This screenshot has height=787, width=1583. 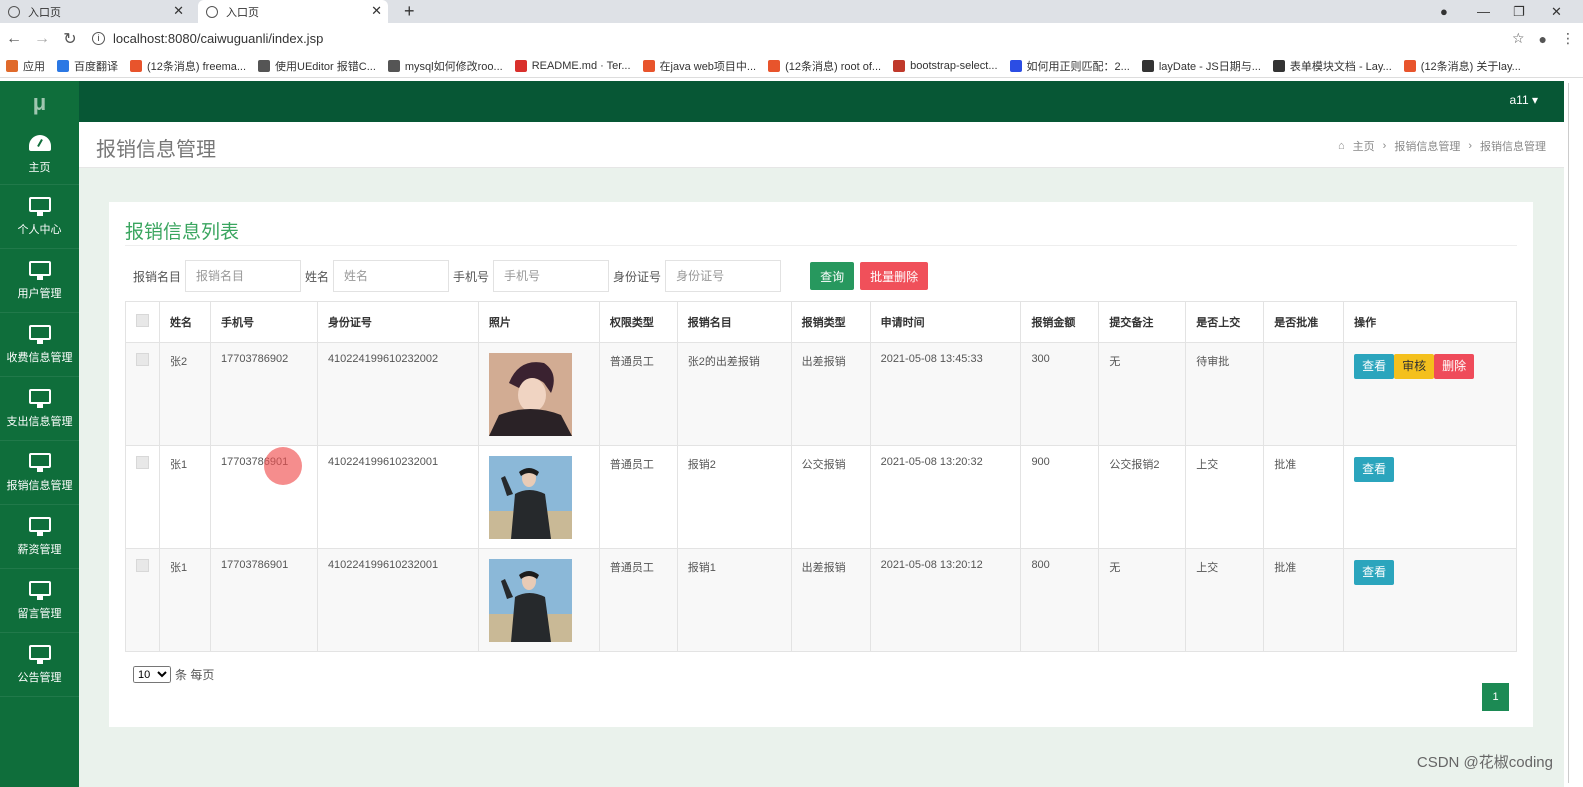 What do you see at coordinates (723, 276) in the screenshot?
I see `id-card-input` at bounding box center [723, 276].